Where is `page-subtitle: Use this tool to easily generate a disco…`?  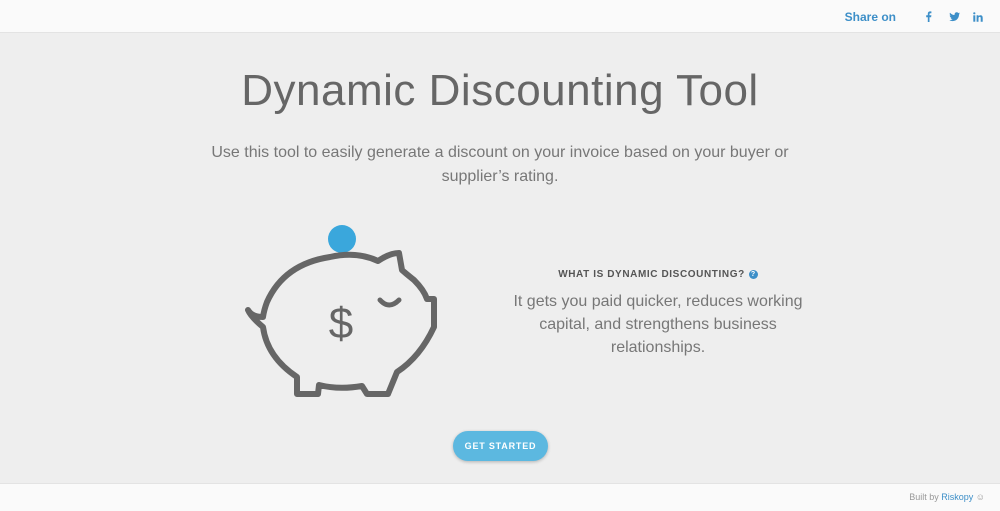
page-subtitle: Use this tool to easily generate a disco… is located at coordinates (500, 164).